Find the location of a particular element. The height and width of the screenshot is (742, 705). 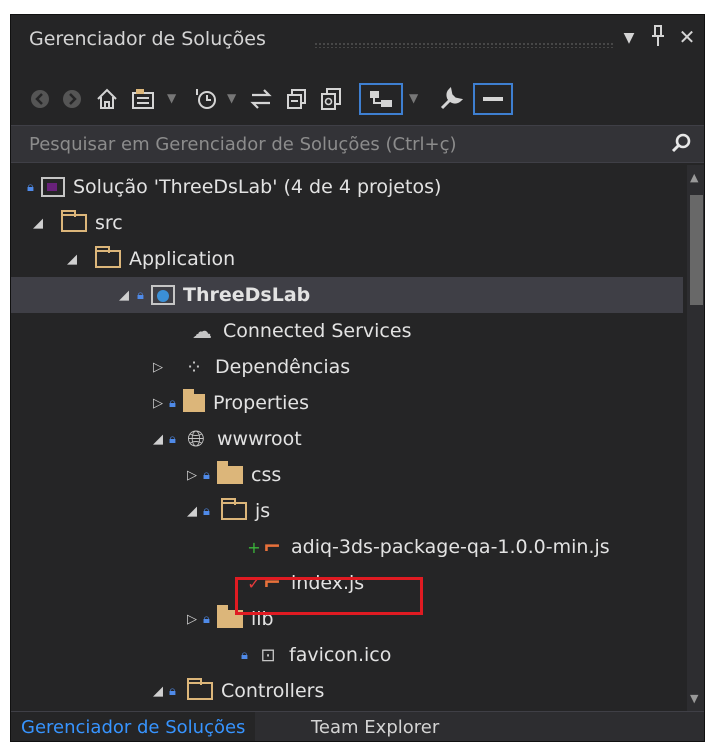

tree-item-favicon: 🔒︎ ⊡ favicon.ico is located at coordinates (347, 655).